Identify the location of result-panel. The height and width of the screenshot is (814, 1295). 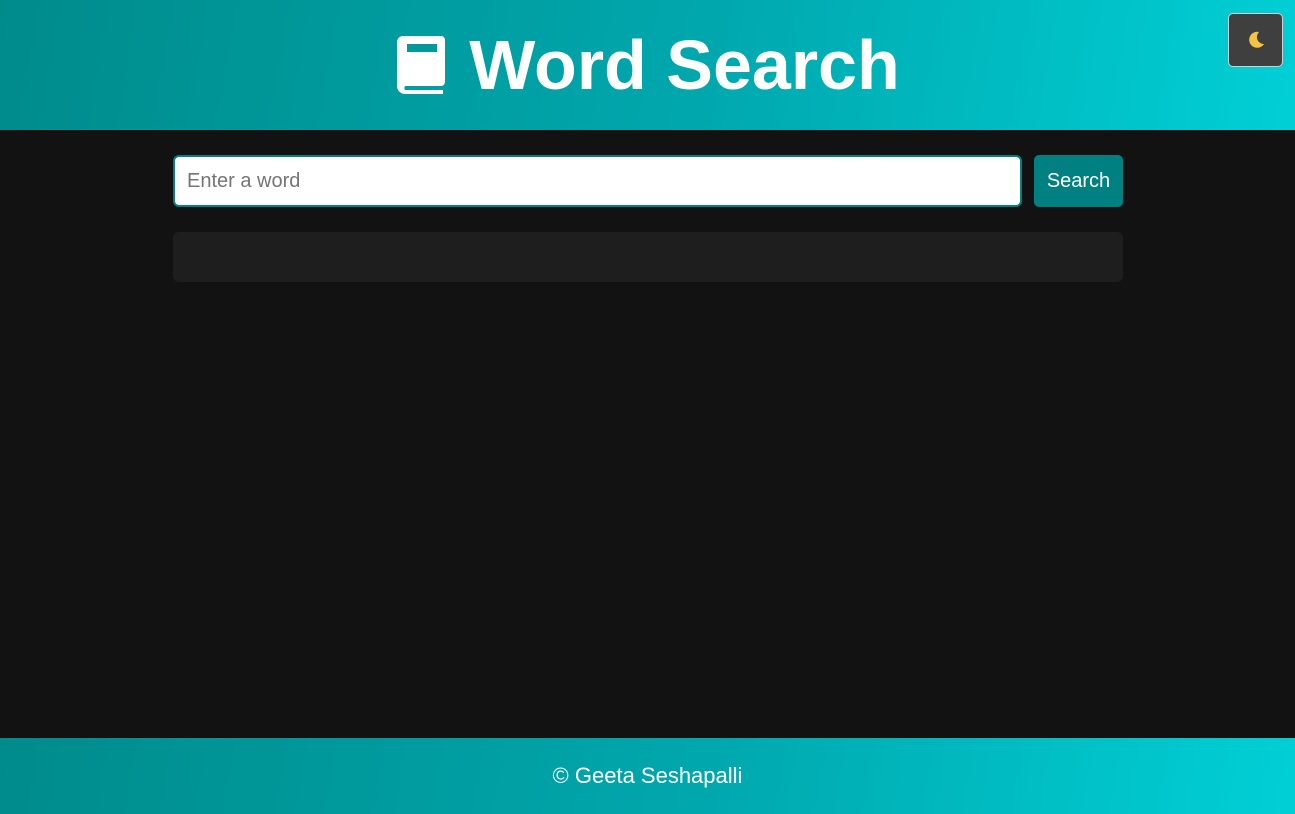
(648, 257).